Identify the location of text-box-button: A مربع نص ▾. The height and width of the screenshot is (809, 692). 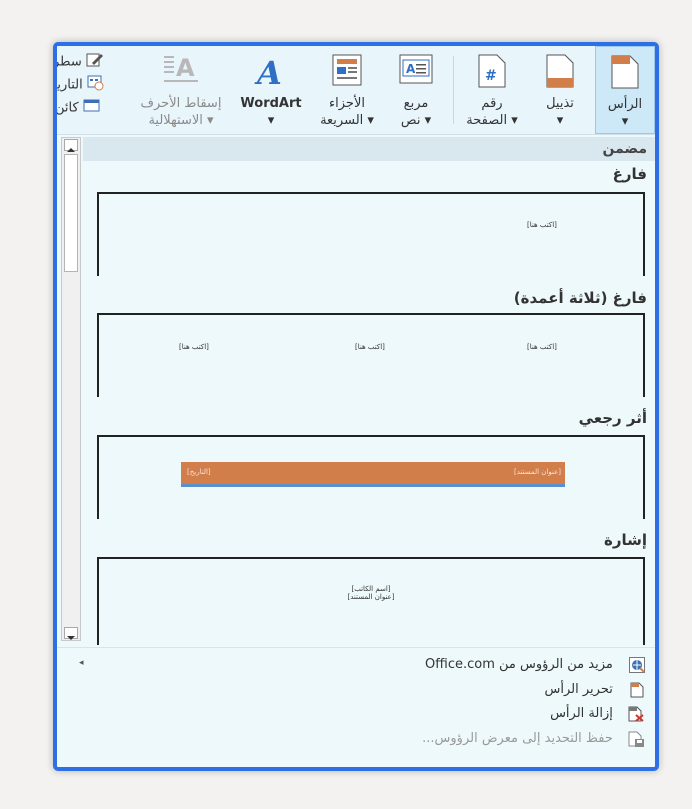
(416, 90).